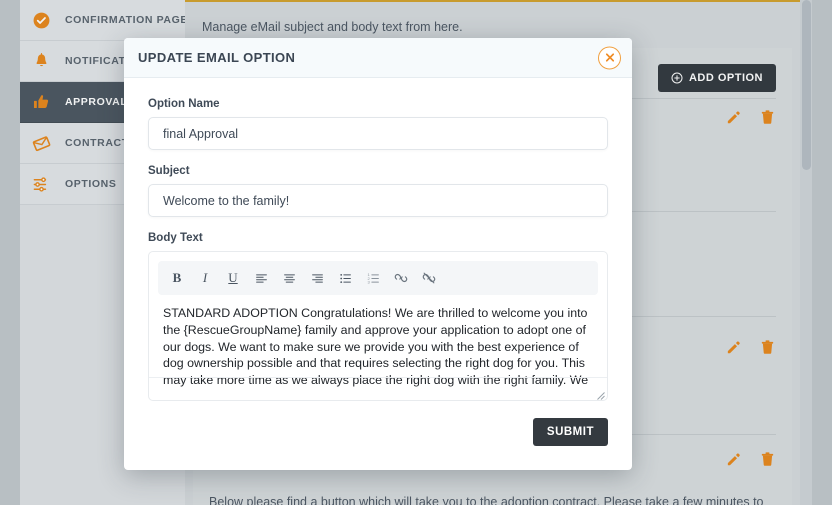 This screenshot has height=505, width=832. What do you see at coordinates (373, 278) in the screenshot?
I see `ordered-list-icon: 123` at bounding box center [373, 278].